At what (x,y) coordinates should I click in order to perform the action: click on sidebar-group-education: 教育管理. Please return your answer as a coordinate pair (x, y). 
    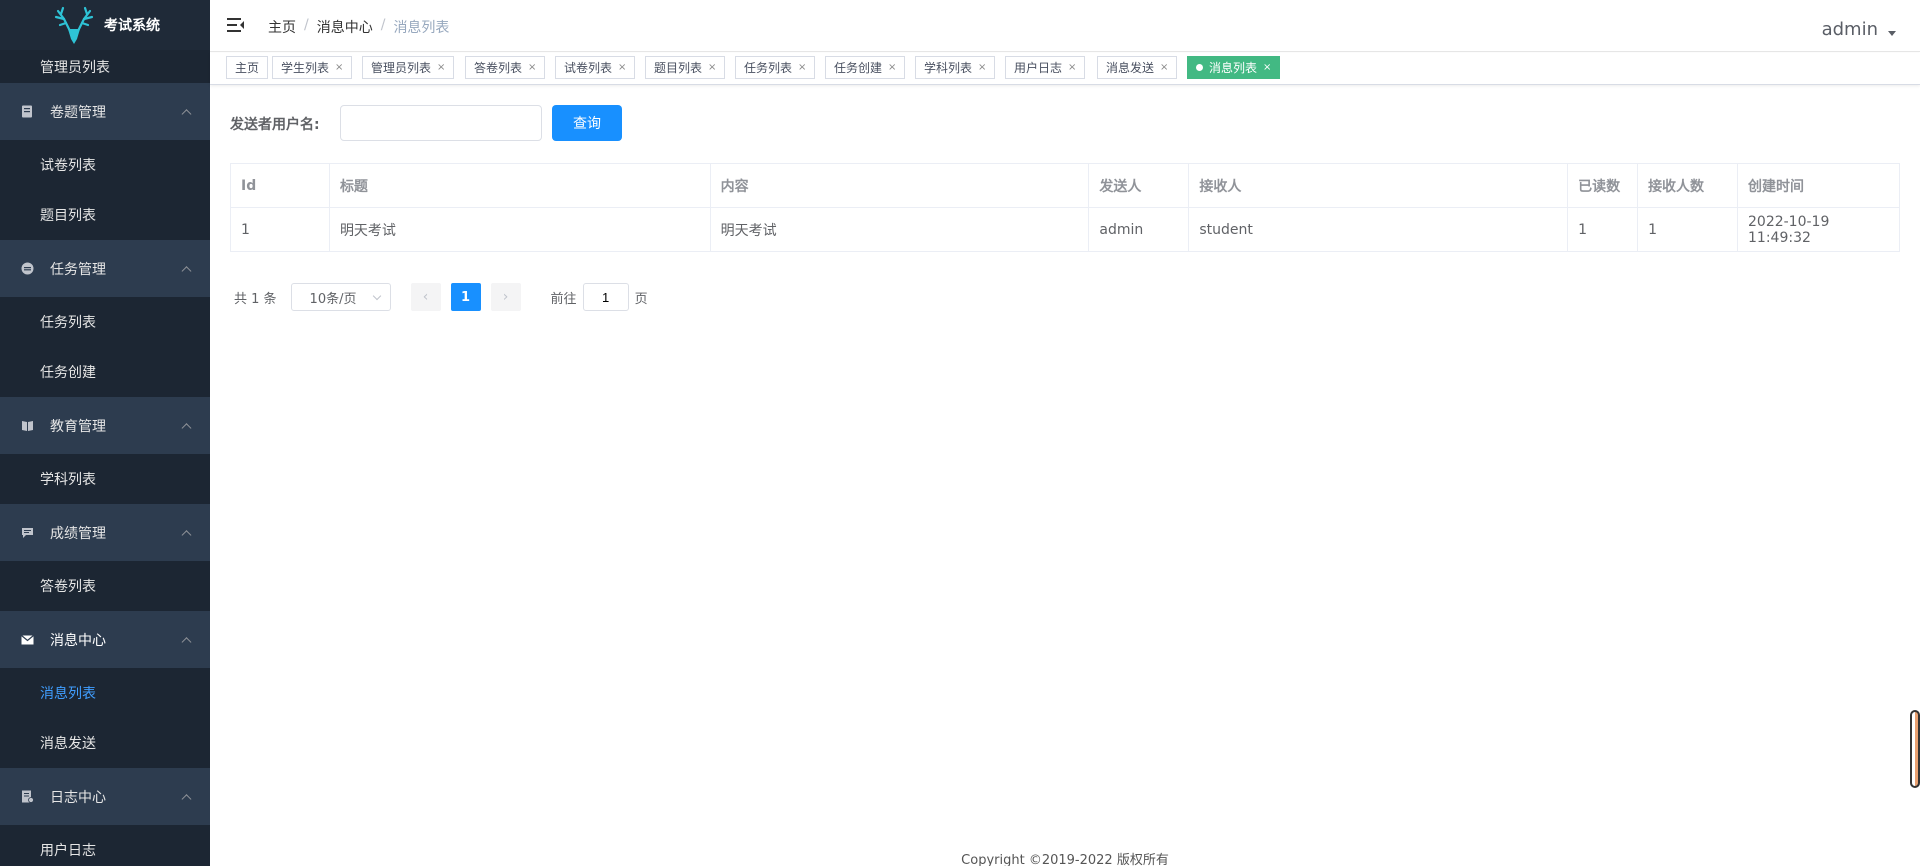
    Looking at the image, I should click on (105, 425).